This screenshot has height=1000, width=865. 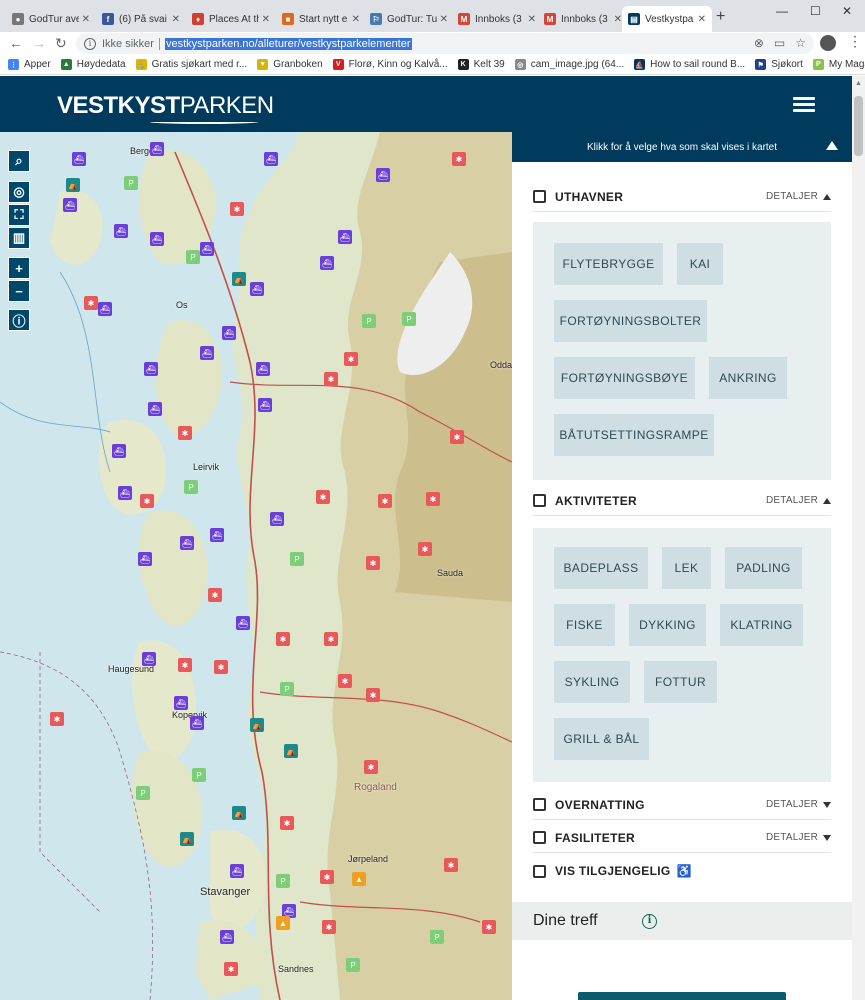 What do you see at coordinates (165, 106) in the screenshot?
I see `site-logo: VESTKYSTPARKEN` at bounding box center [165, 106].